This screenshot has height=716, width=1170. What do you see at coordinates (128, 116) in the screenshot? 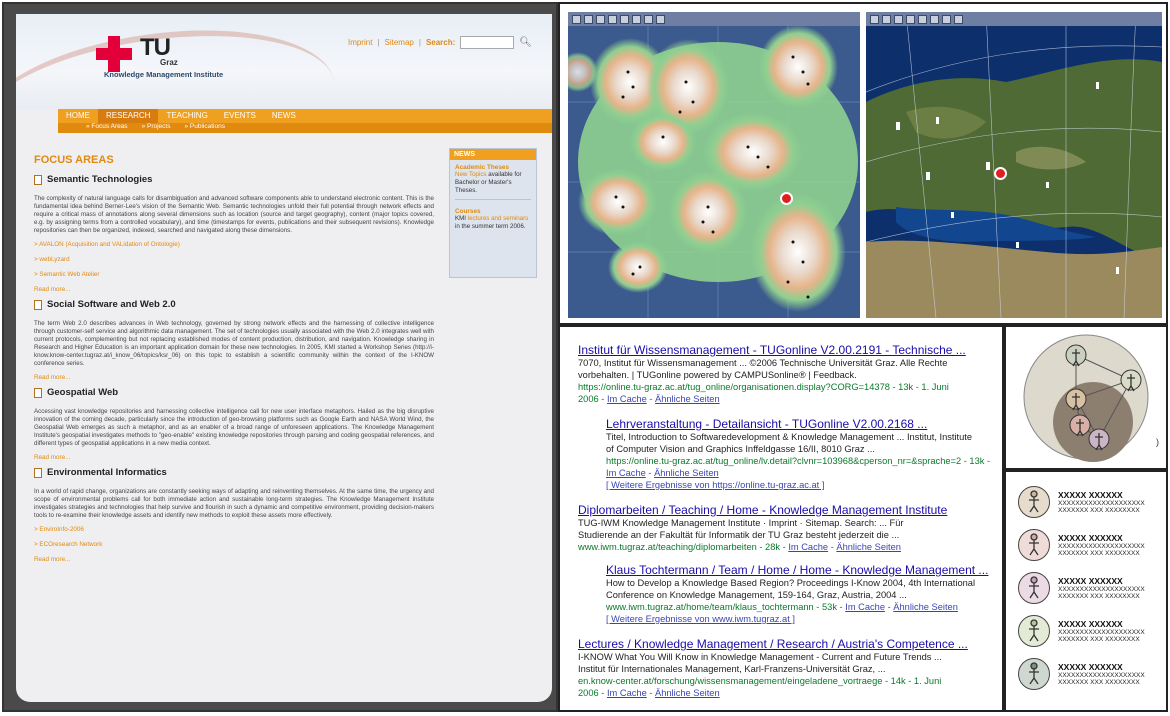
I see `nav-research: RESEARCH` at bounding box center [128, 116].